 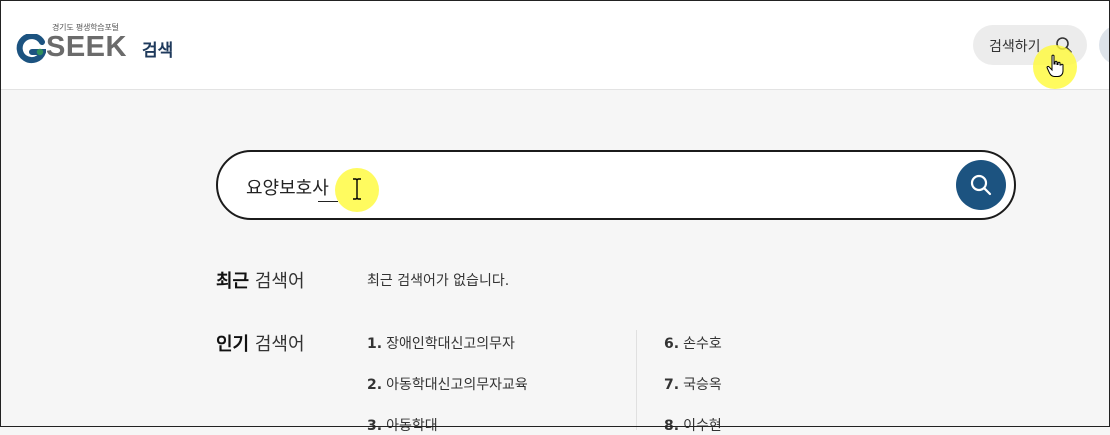 What do you see at coordinates (702, 344) in the screenshot?
I see `popular-term: 손수호` at bounding box center [702, 344].